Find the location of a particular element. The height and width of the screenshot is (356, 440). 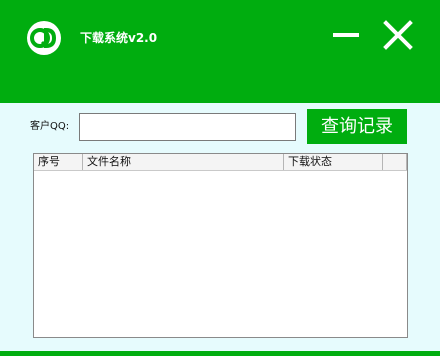

minimize-button is located at coordinates (347, 35).